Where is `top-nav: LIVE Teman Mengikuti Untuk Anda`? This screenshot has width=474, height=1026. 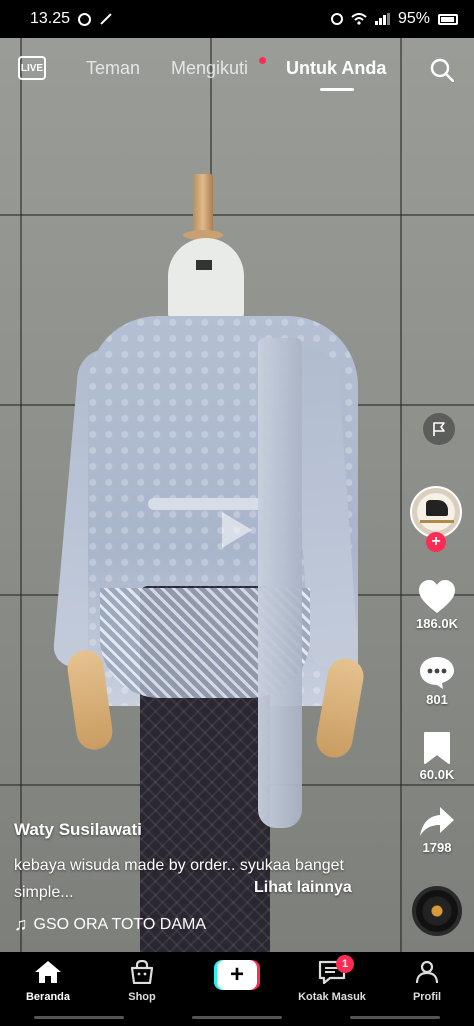 top-nav: LIVE Teman Mengikuti Untuk Anda is located at coordinates (237, 73).